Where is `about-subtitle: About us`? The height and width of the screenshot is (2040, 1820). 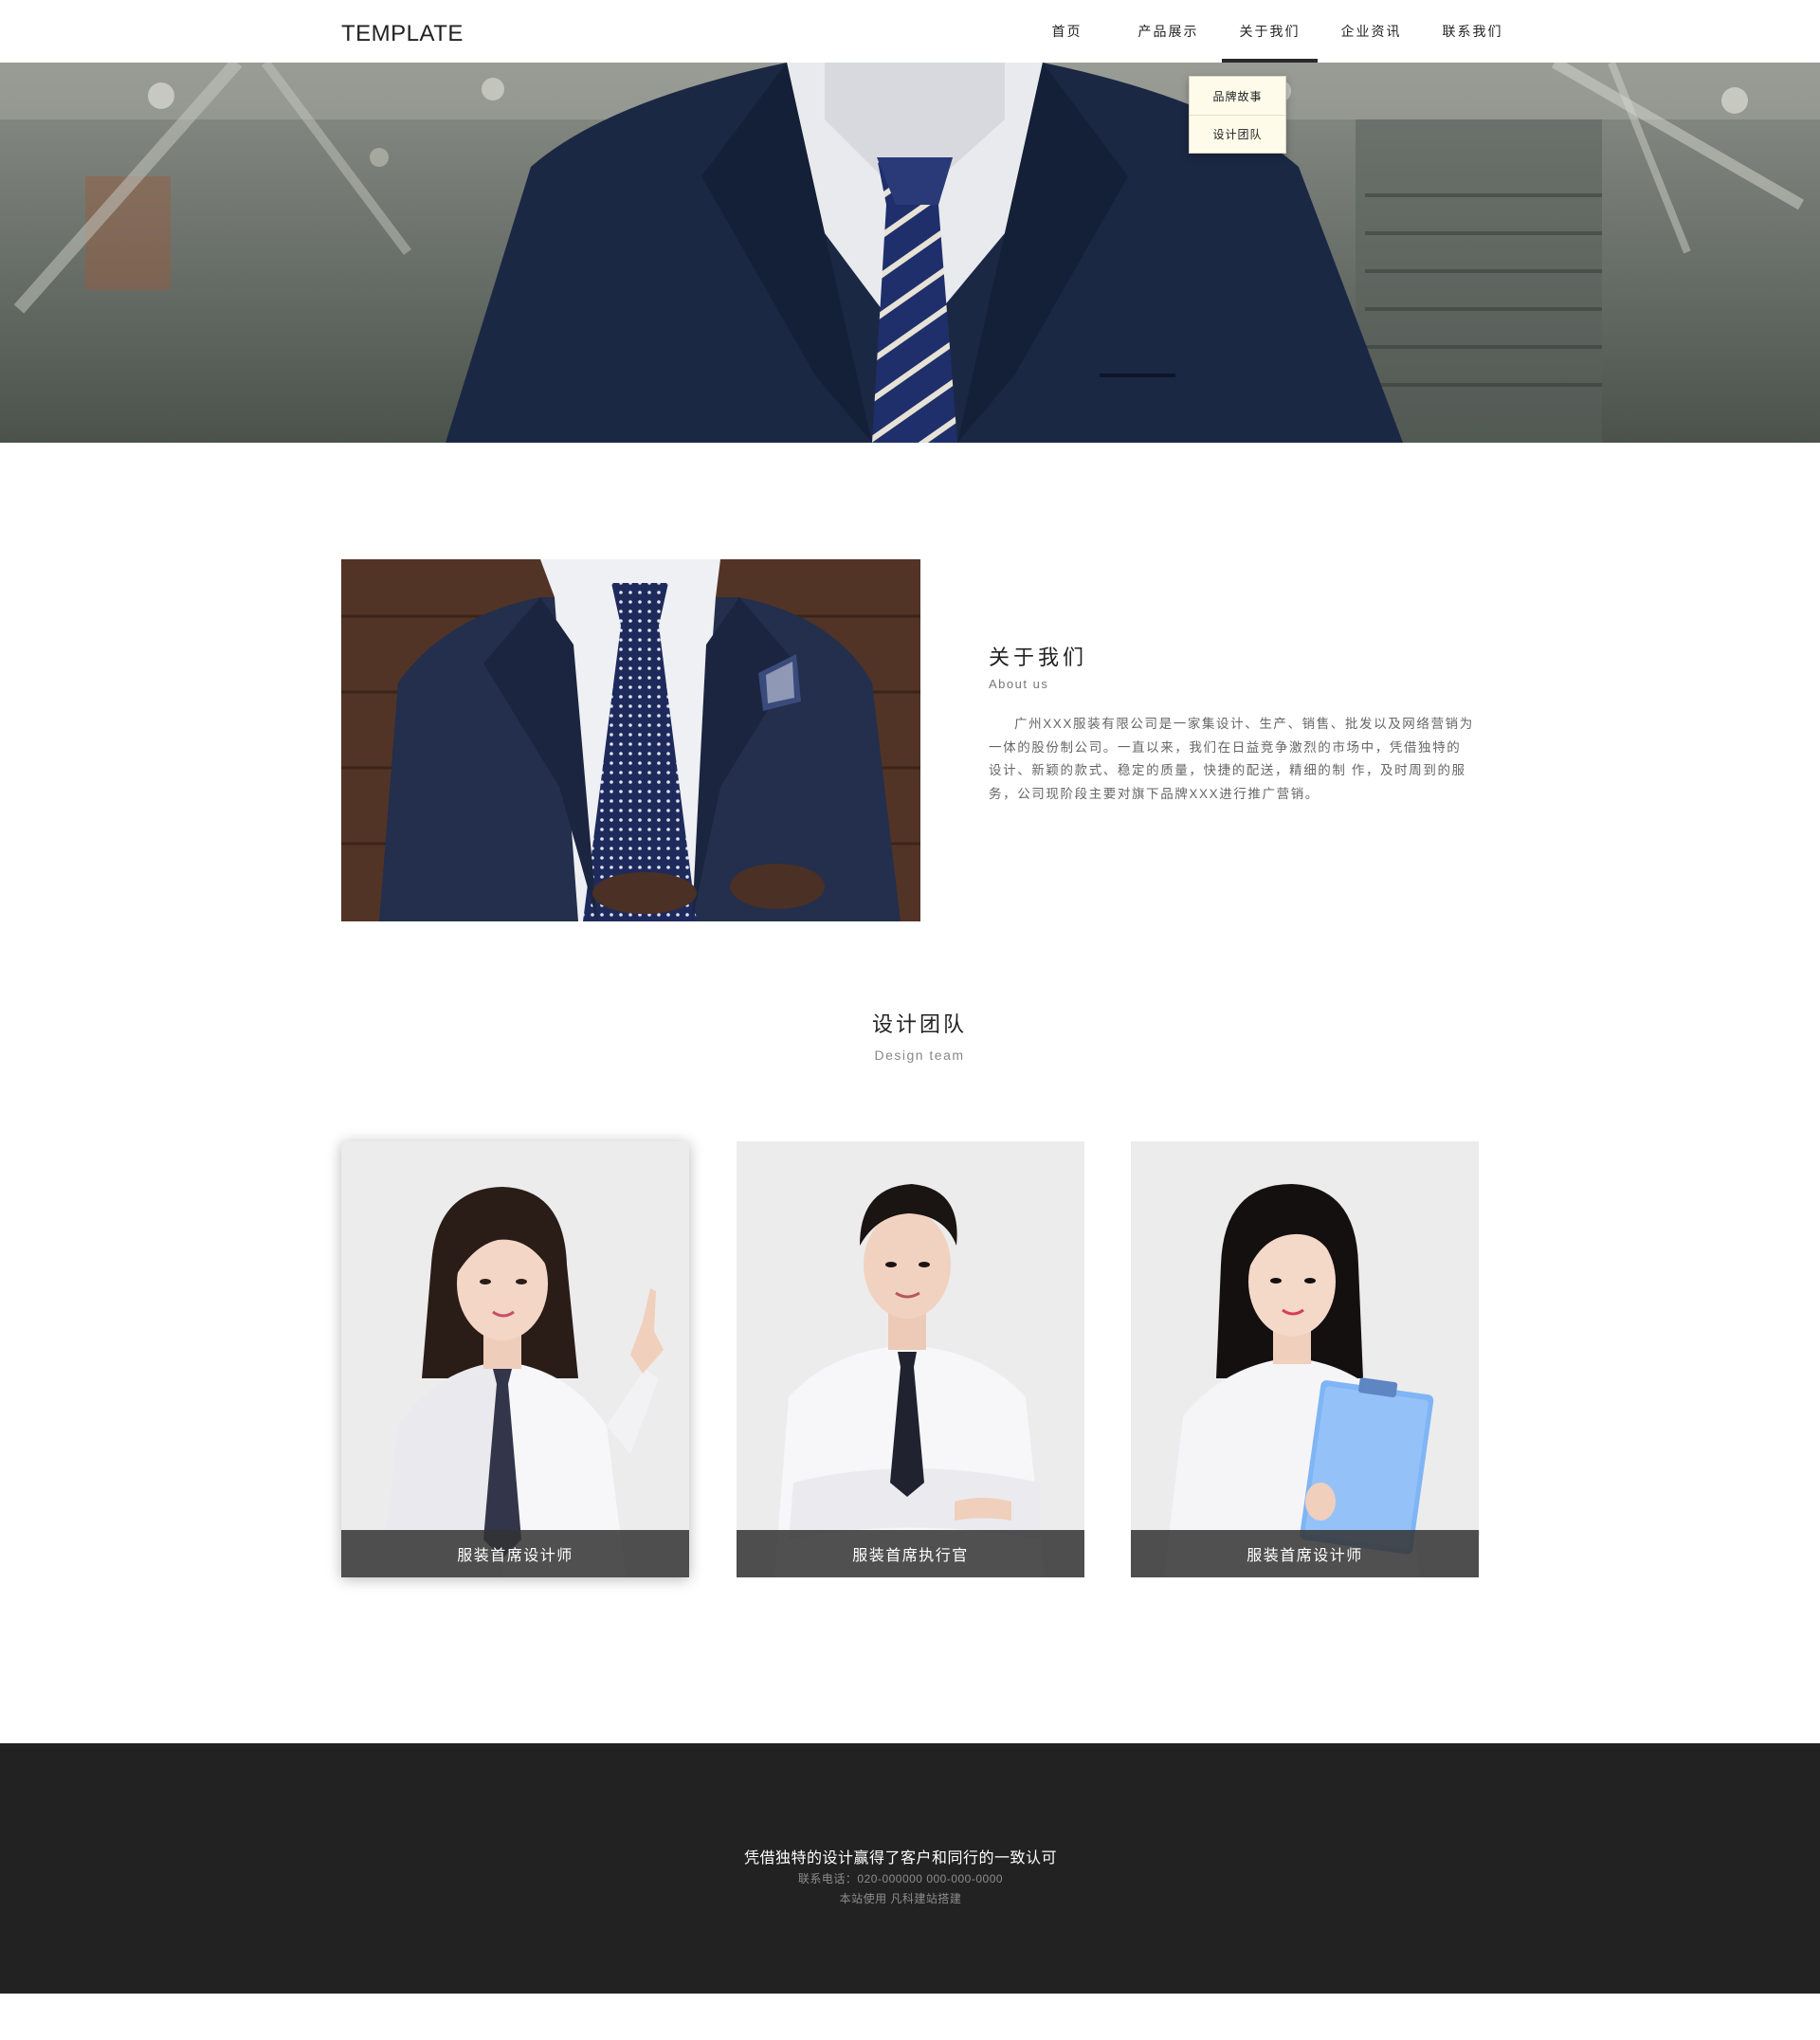 about-subtitle: About us is located at coordinates (1019, 684).